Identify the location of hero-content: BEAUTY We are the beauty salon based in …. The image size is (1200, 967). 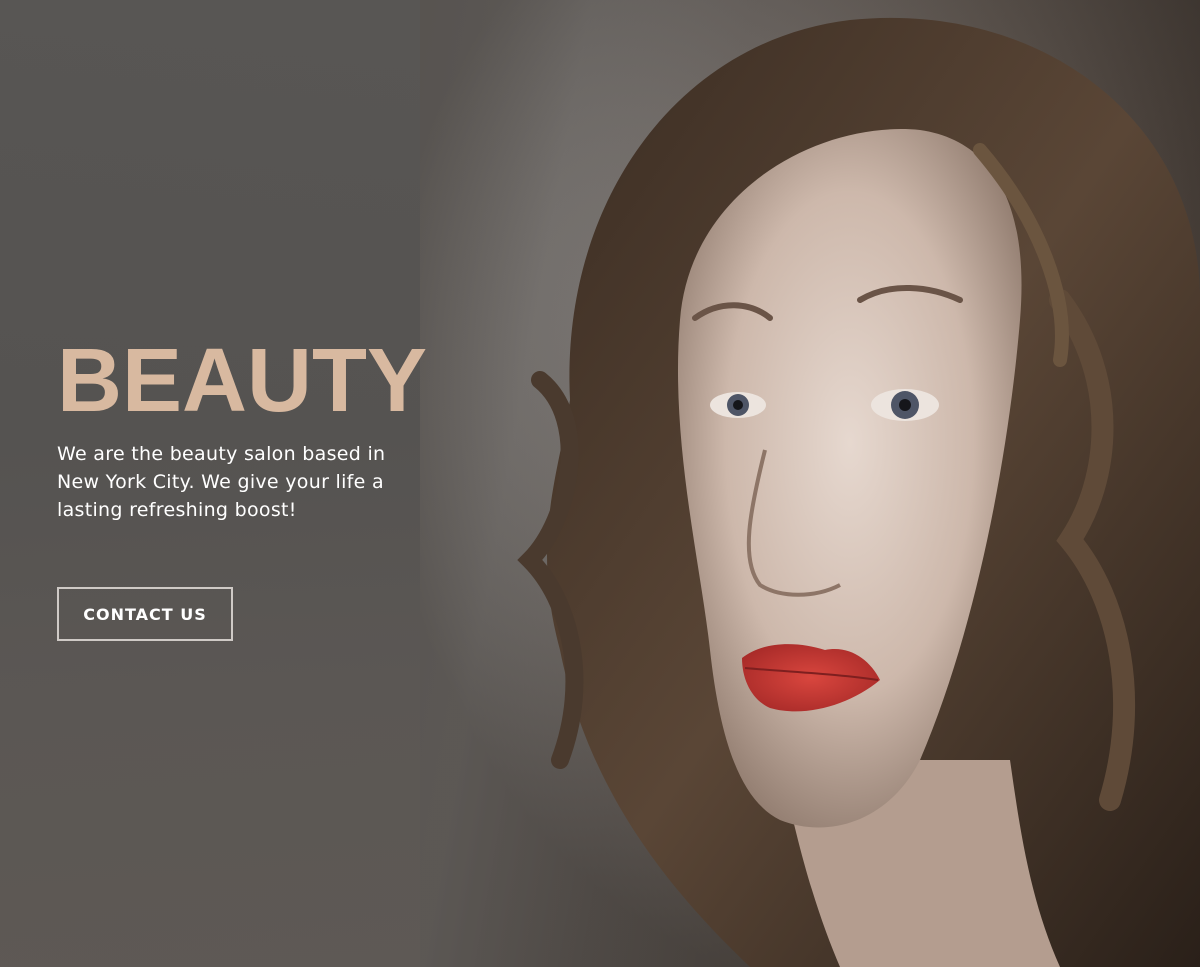
(247, 430).